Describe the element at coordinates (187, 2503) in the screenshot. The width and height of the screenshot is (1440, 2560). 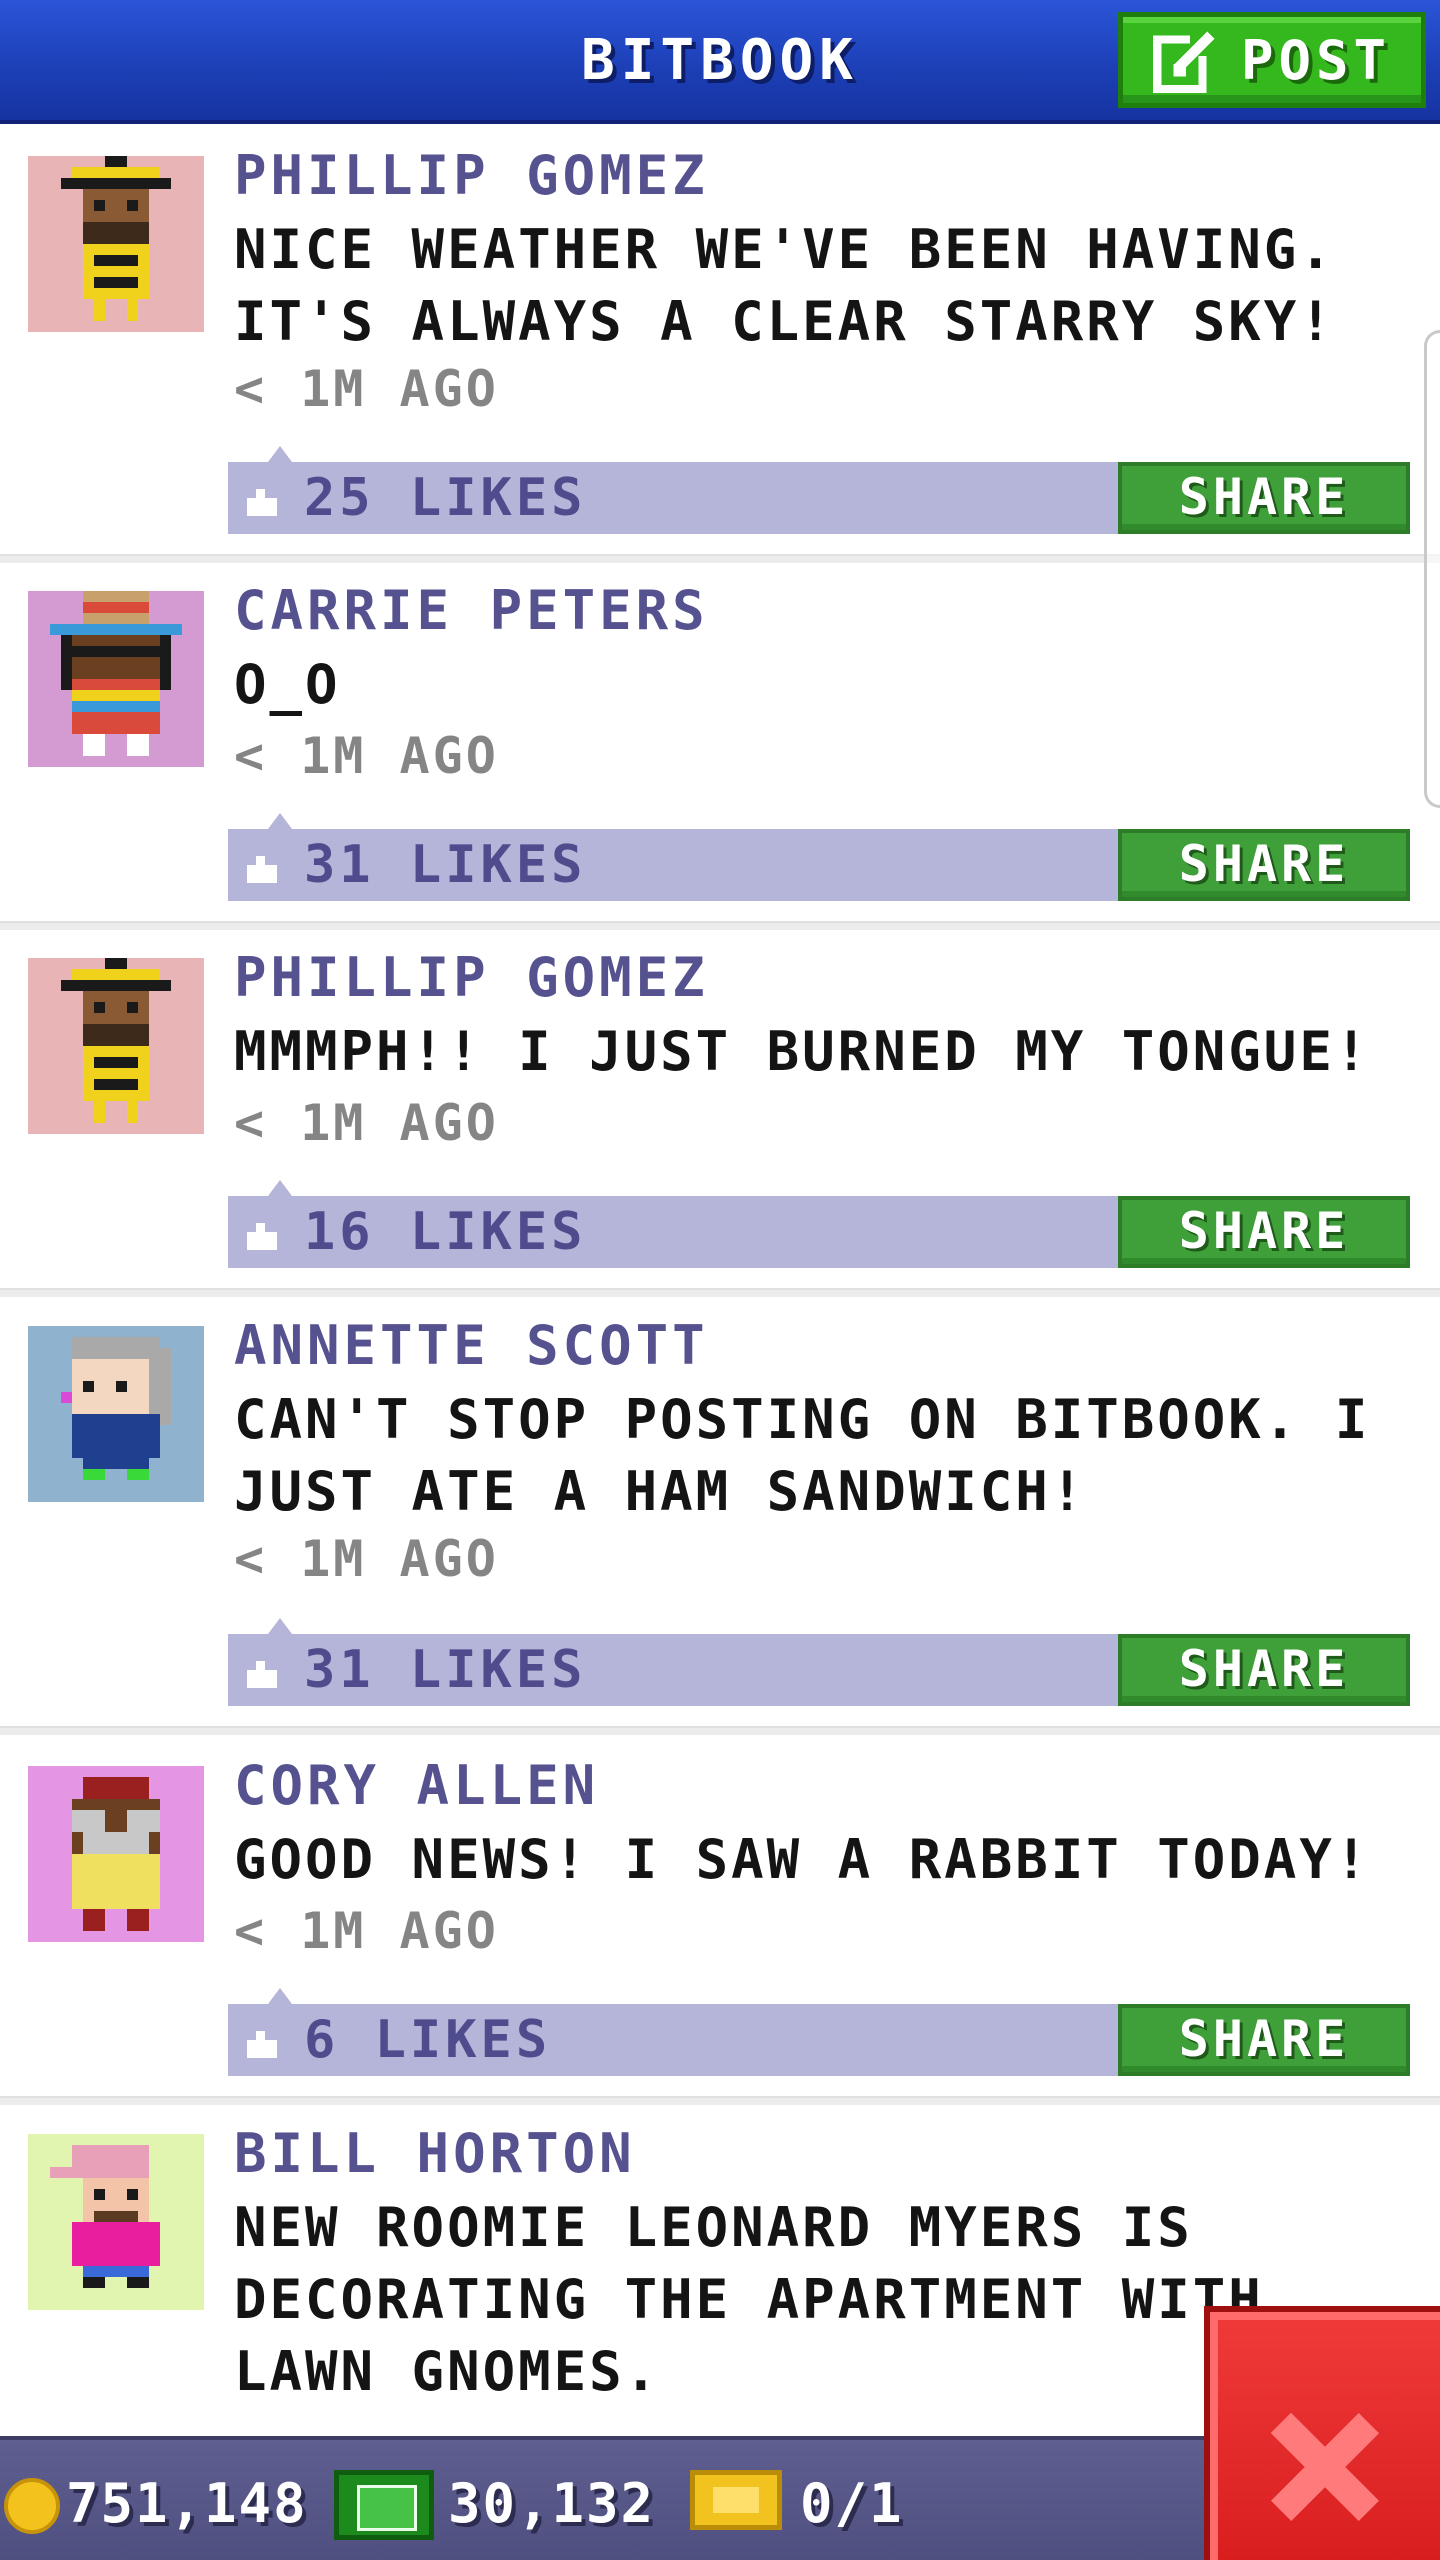
I see `coins-count: 751,148` at that location.